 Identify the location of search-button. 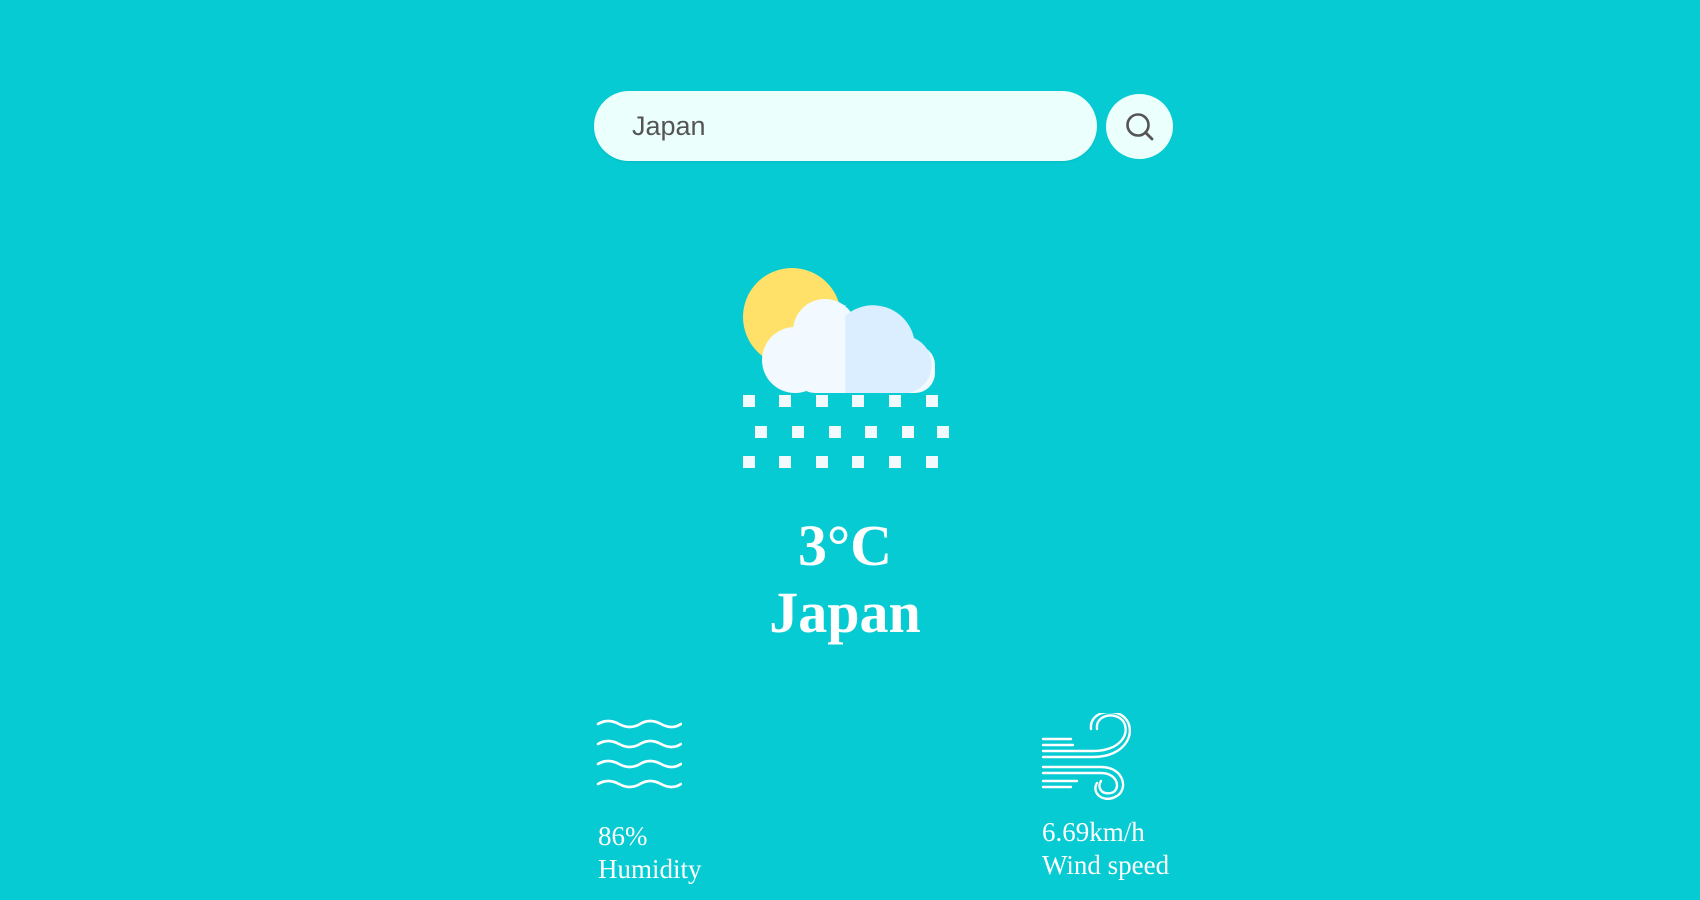
(1139, 126).